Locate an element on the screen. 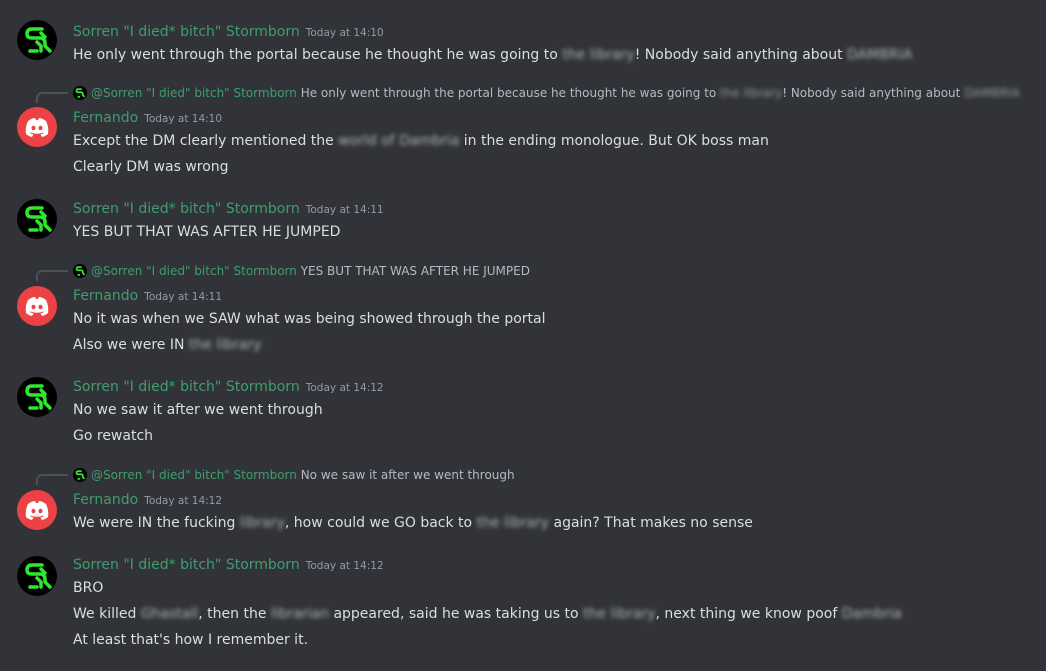 This screenshot has height=671, width=1046. message-line: At least that's how I remember it. is located at coordinates (191, 640).